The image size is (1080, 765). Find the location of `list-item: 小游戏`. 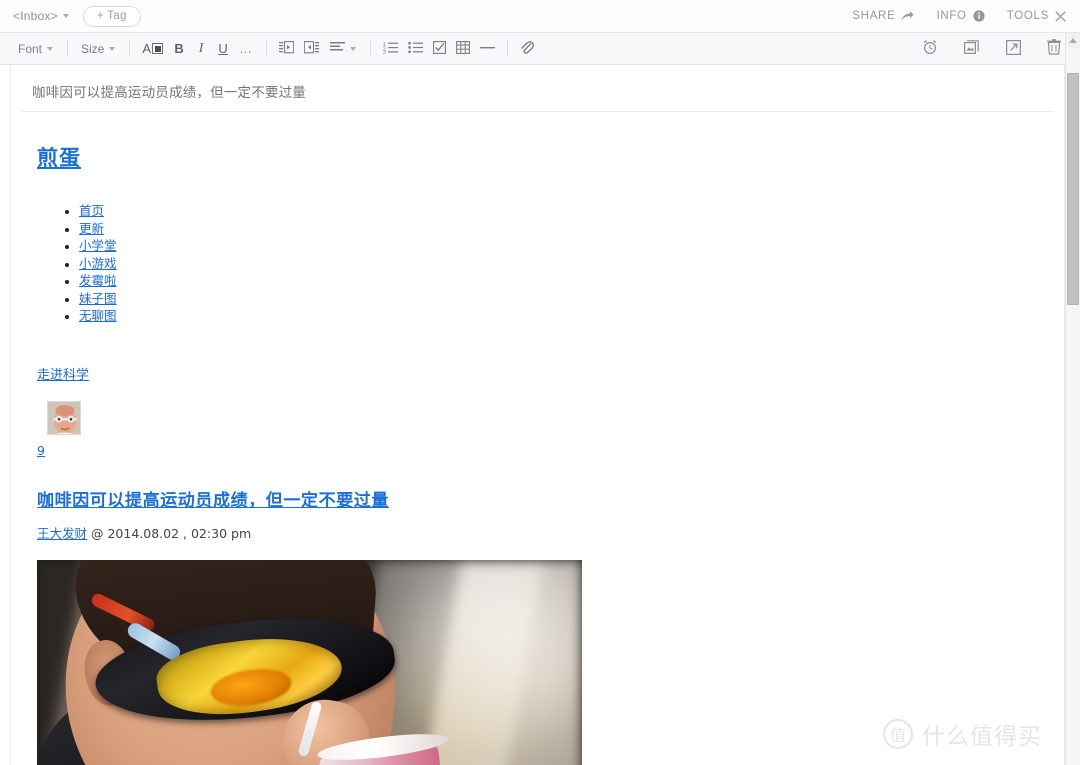

list-item: 小游戏 is located at coordinates (560, 263).